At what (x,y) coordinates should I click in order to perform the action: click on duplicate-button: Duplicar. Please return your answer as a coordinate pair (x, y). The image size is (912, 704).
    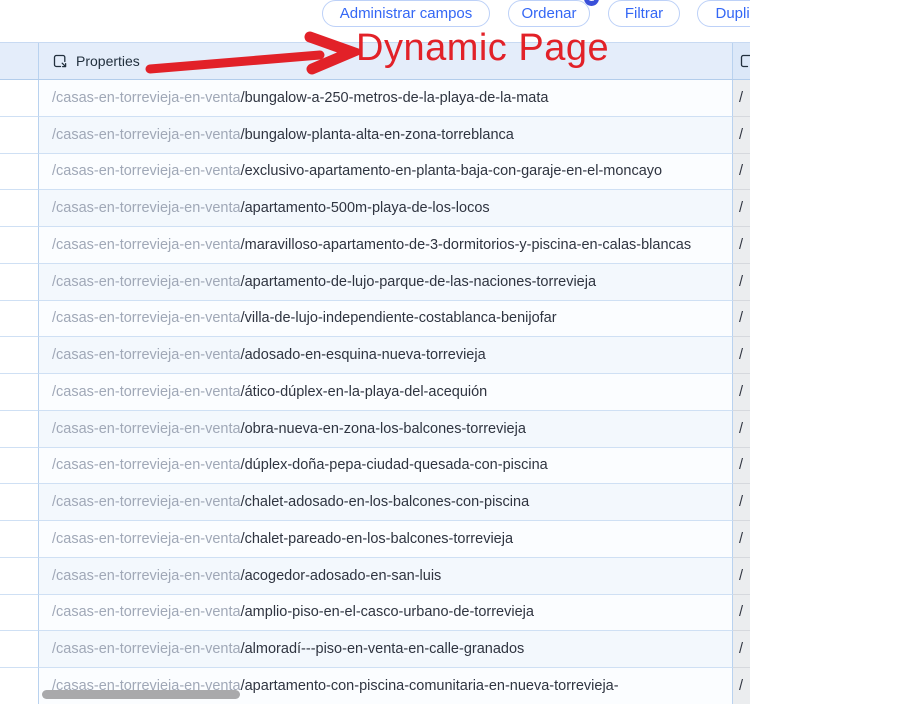
    Looking at the image, I should click on (723, 13).